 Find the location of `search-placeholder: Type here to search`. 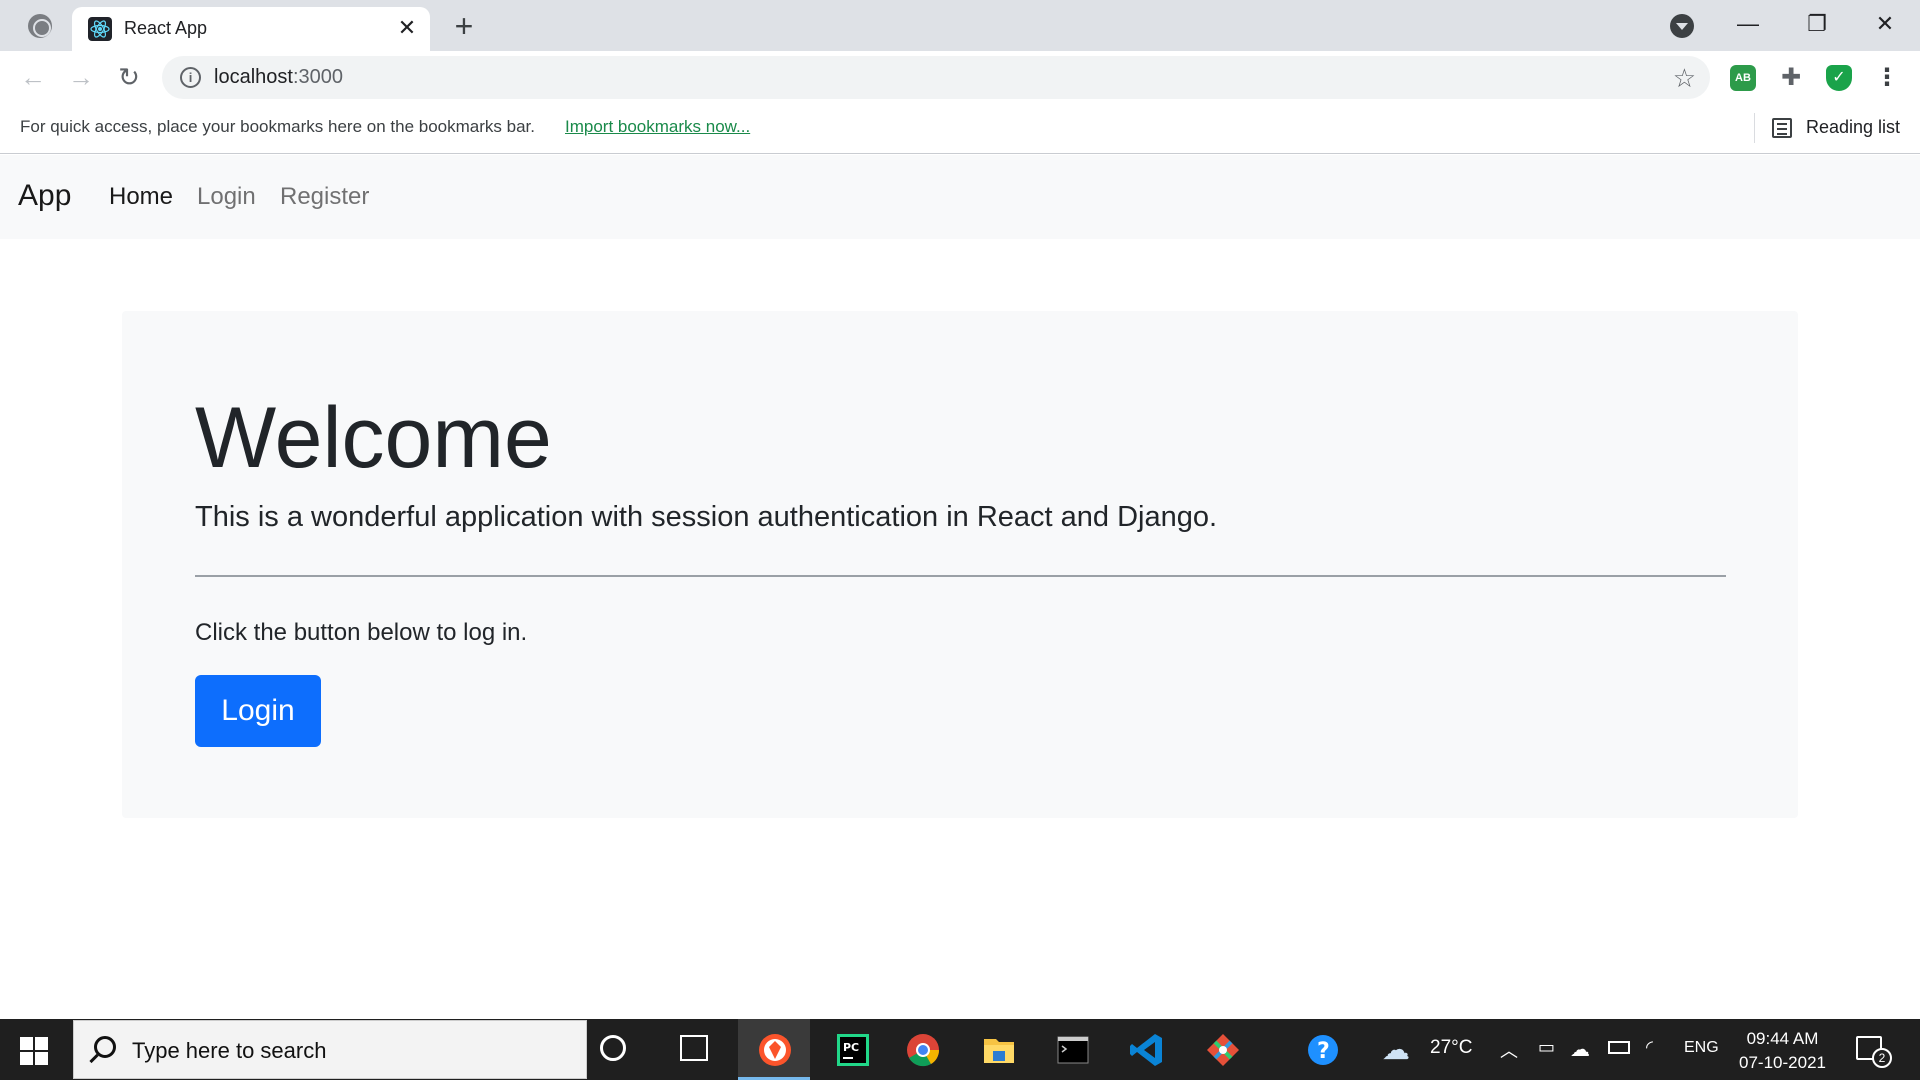

search-placeholder: Type here to search is located at coordinates (229, 1050).